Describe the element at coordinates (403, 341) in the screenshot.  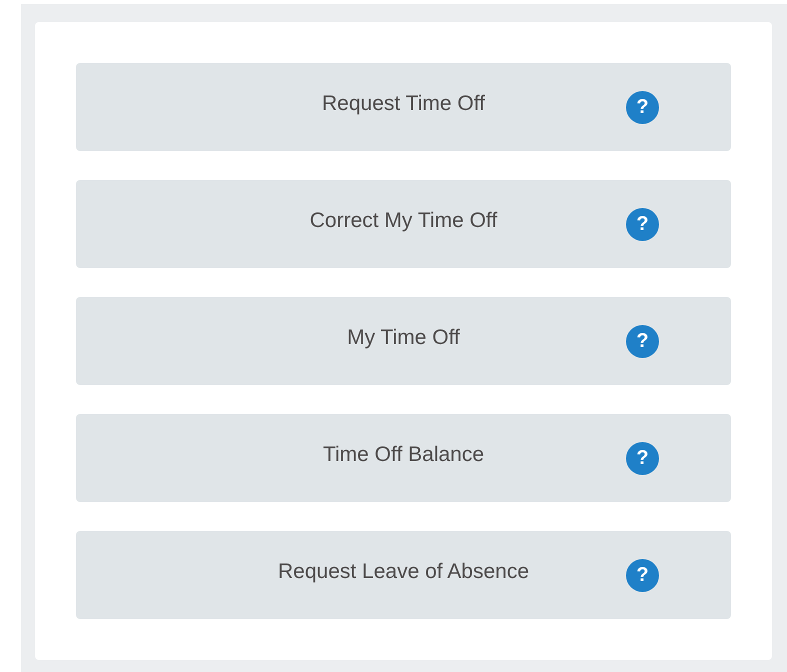
I see `action-button: My Time Off ?` at that location.